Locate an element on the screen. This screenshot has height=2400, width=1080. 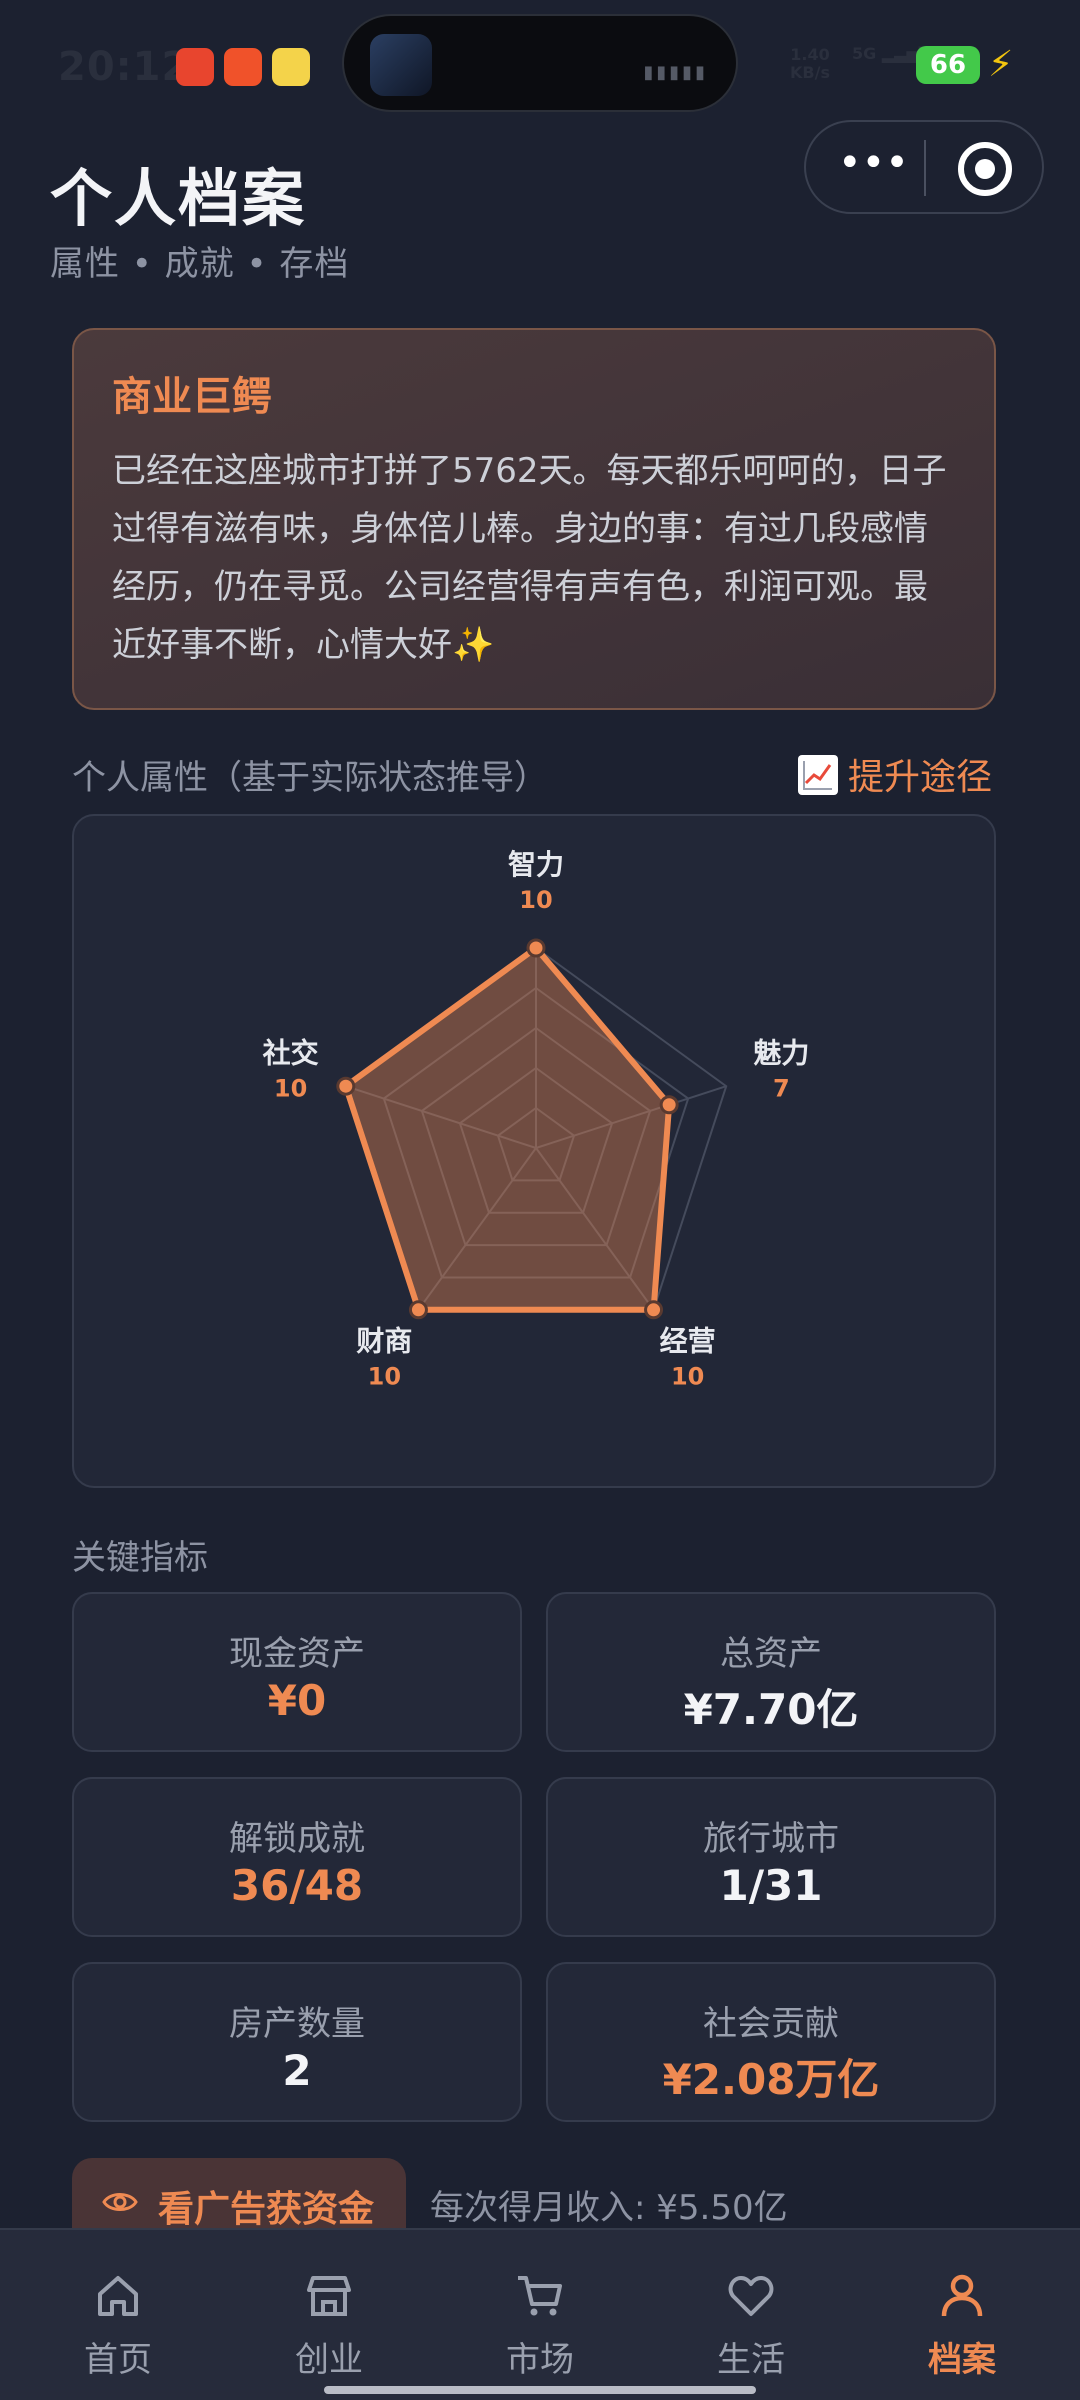
metric-label: 社会贡献 is located at coordinates (771, 2024).